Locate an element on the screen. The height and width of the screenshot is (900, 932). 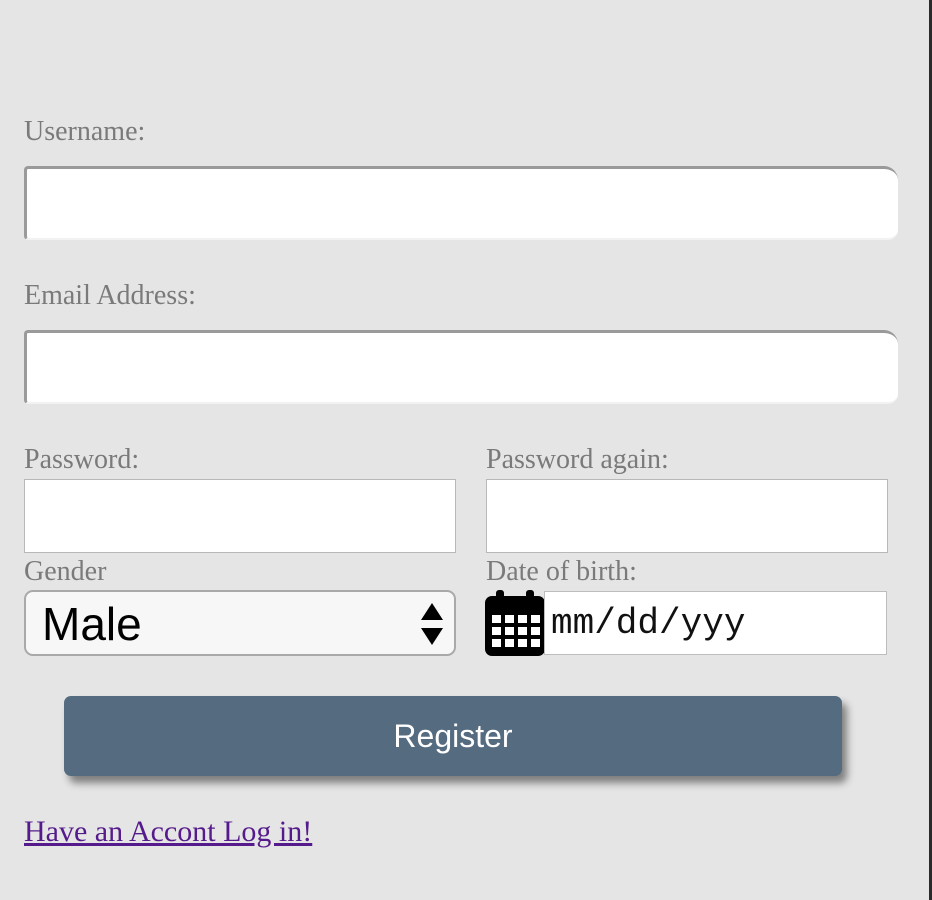
dob-input: mm/dd/yyy is located at coordinates (715, 623).